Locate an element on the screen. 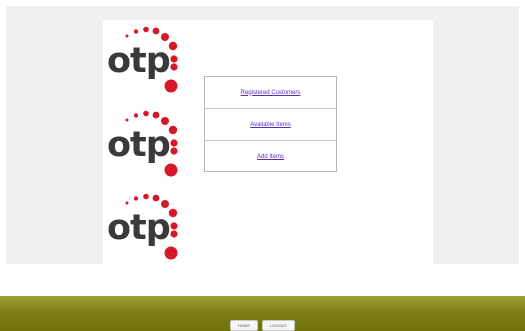 The width and height of the screenshot is (525, 331). logout-button: LOGOUT is located at coordinates (278, 325).